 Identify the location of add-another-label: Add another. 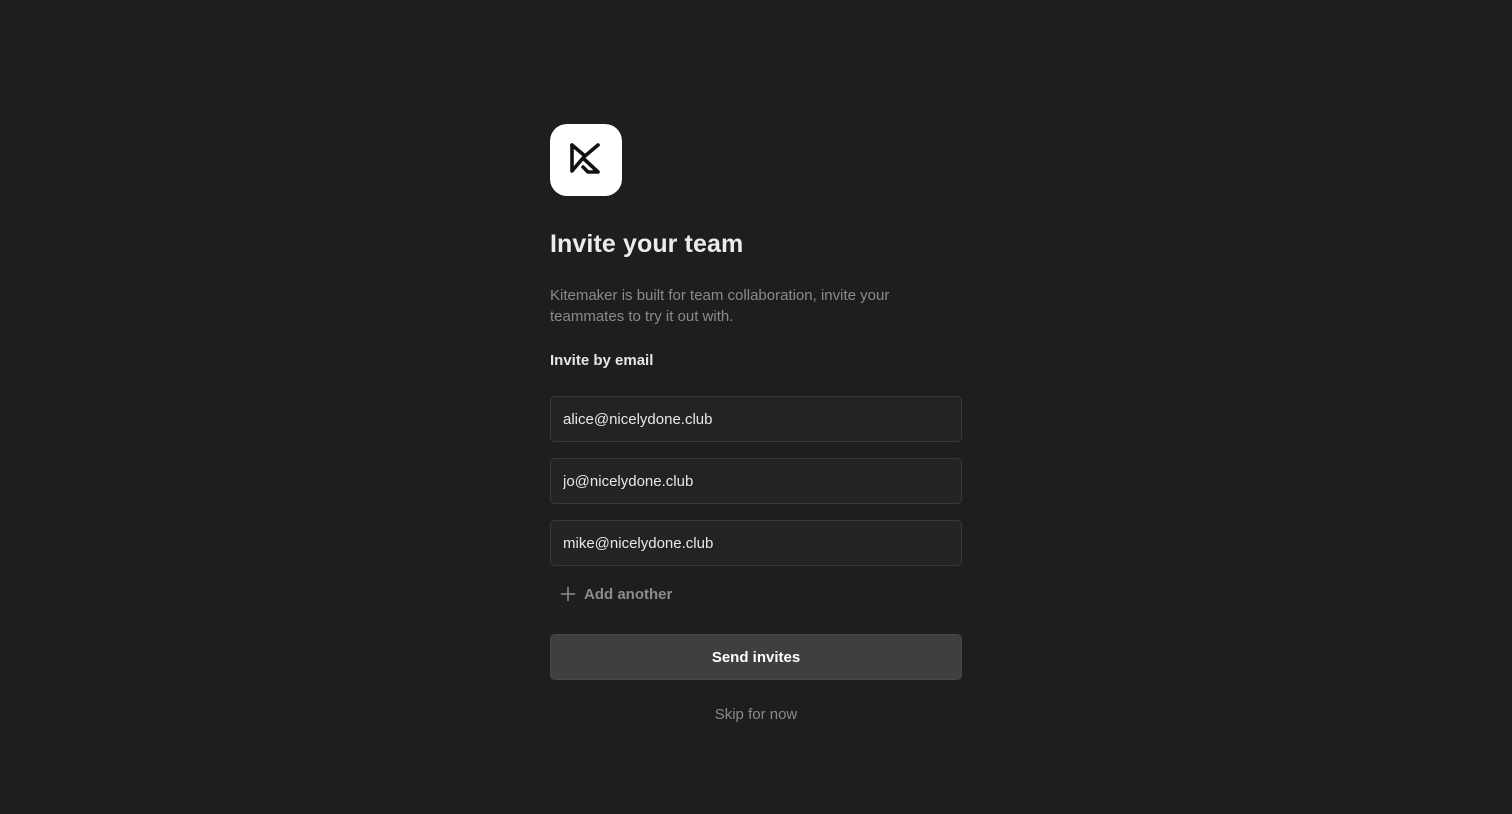
(628, 594).